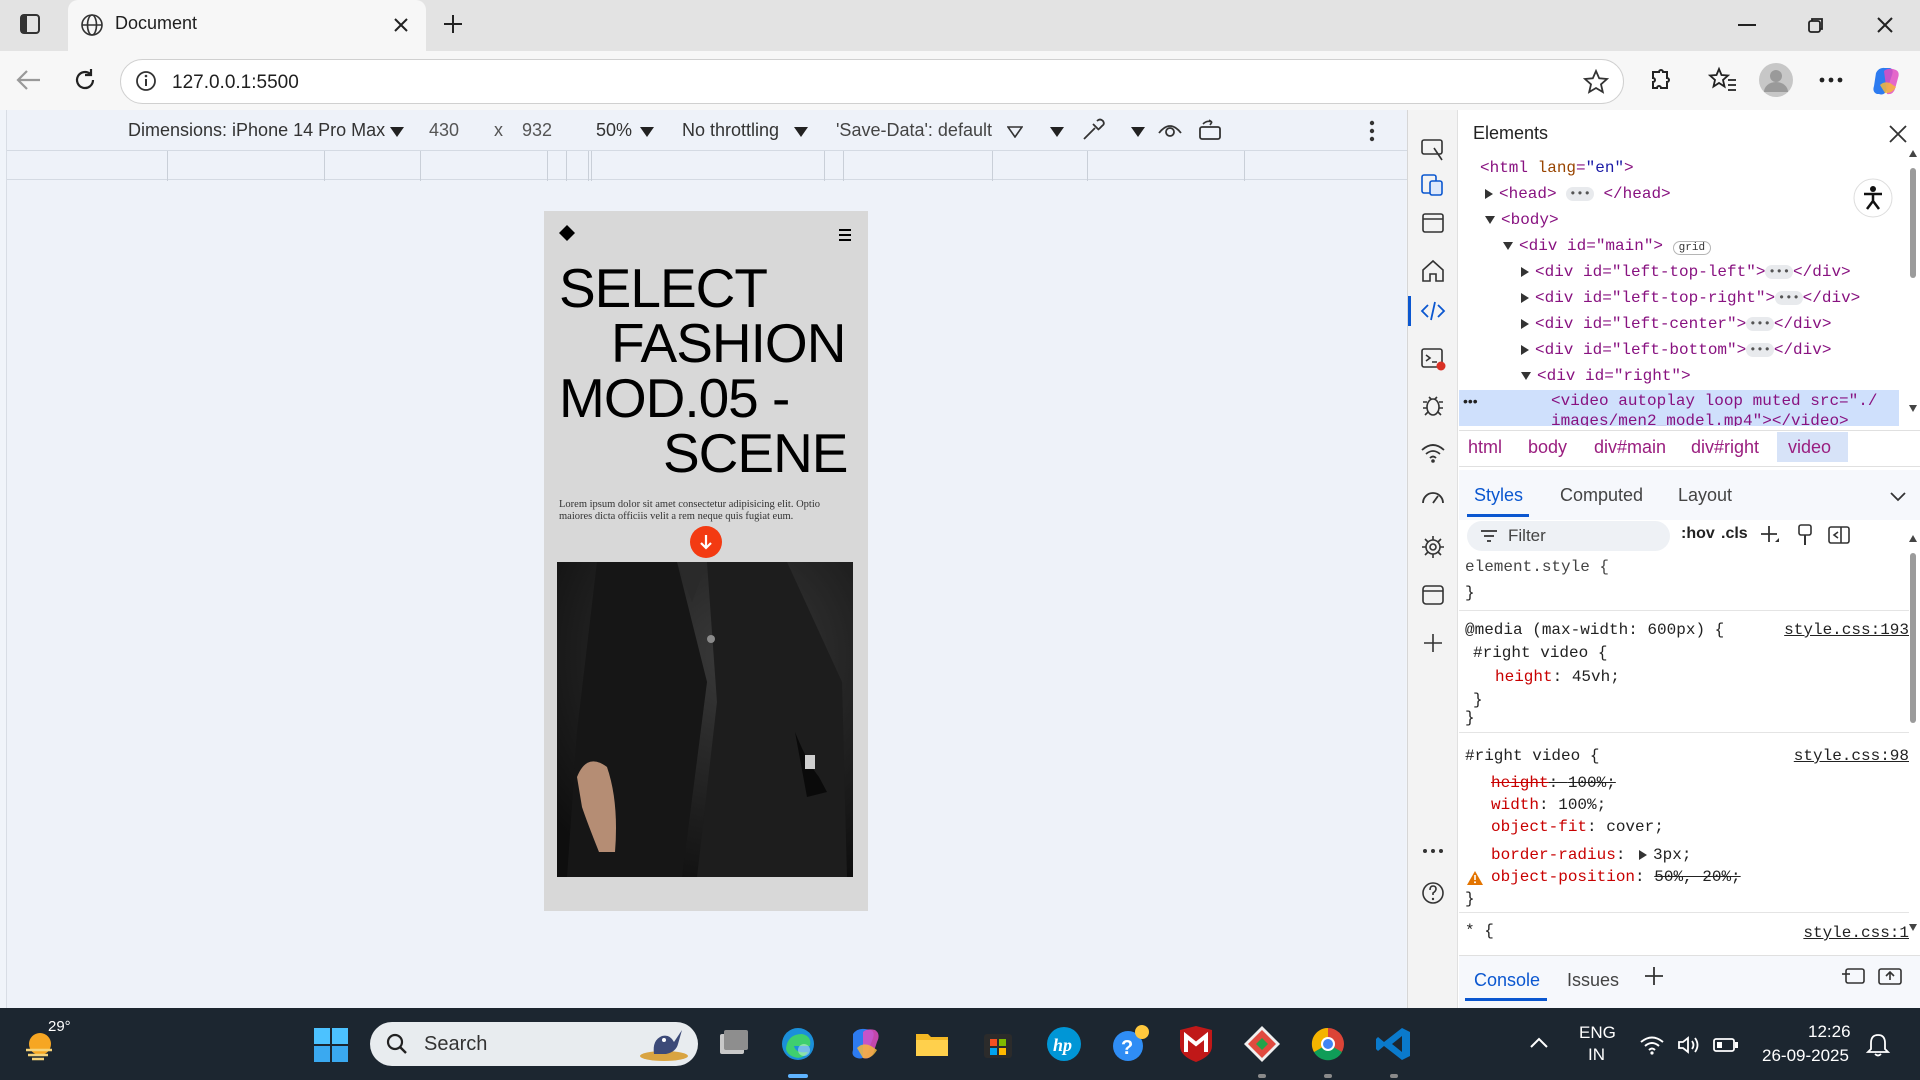 The image size is (1920, 1080). I want to click on address-bar: 127.0.0.1:5500, so click(872, 81).